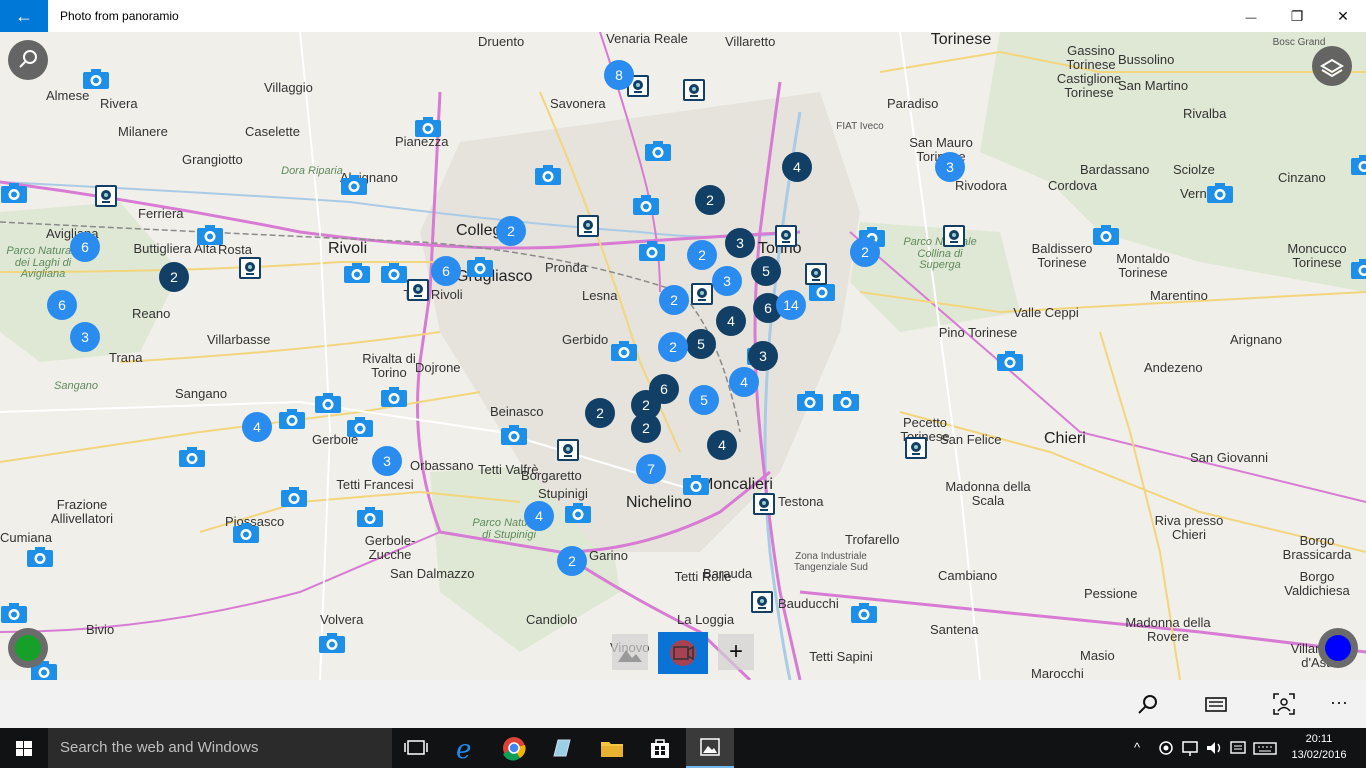 This screenshot has width=1366, height=768. I want to click on store-button, so click(660, 748).